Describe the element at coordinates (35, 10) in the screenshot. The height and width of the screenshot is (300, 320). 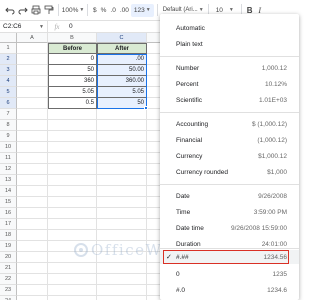
I see `print-icon` at that location.